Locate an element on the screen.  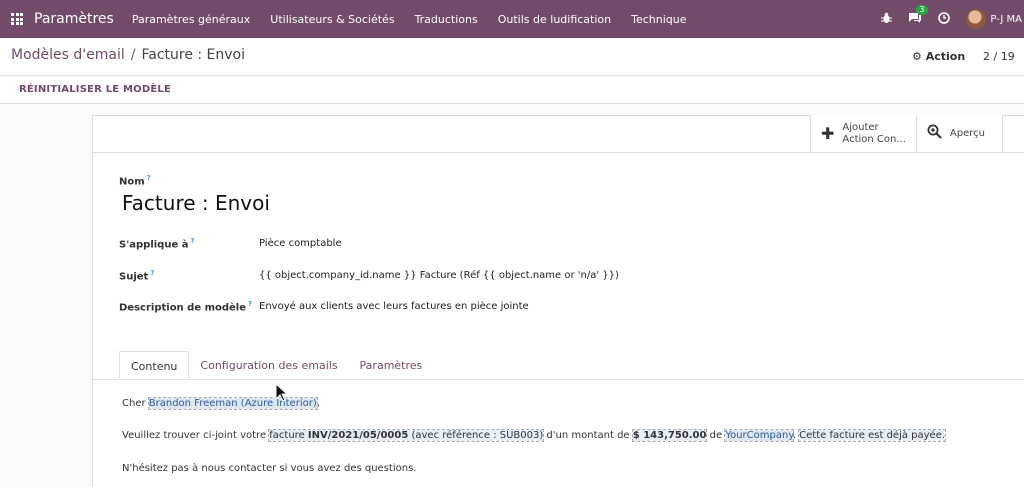
menu-technical: Technique is located at coordinates (658, 19).